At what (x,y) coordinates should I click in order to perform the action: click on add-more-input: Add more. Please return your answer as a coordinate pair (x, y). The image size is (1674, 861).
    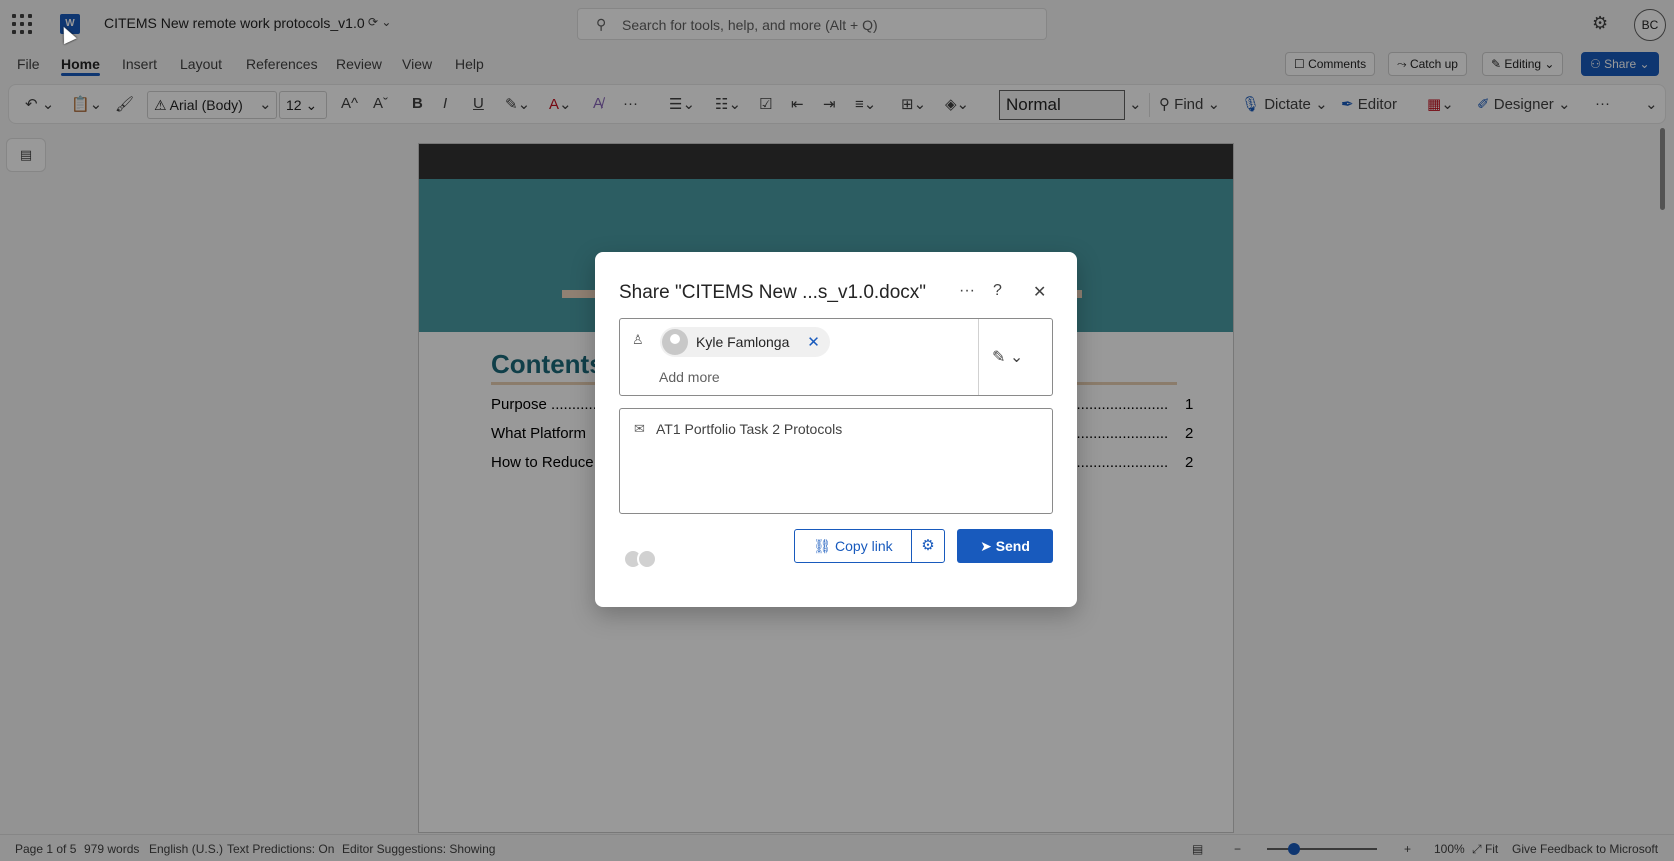
    Looking at the image, I should click on (689, 377).